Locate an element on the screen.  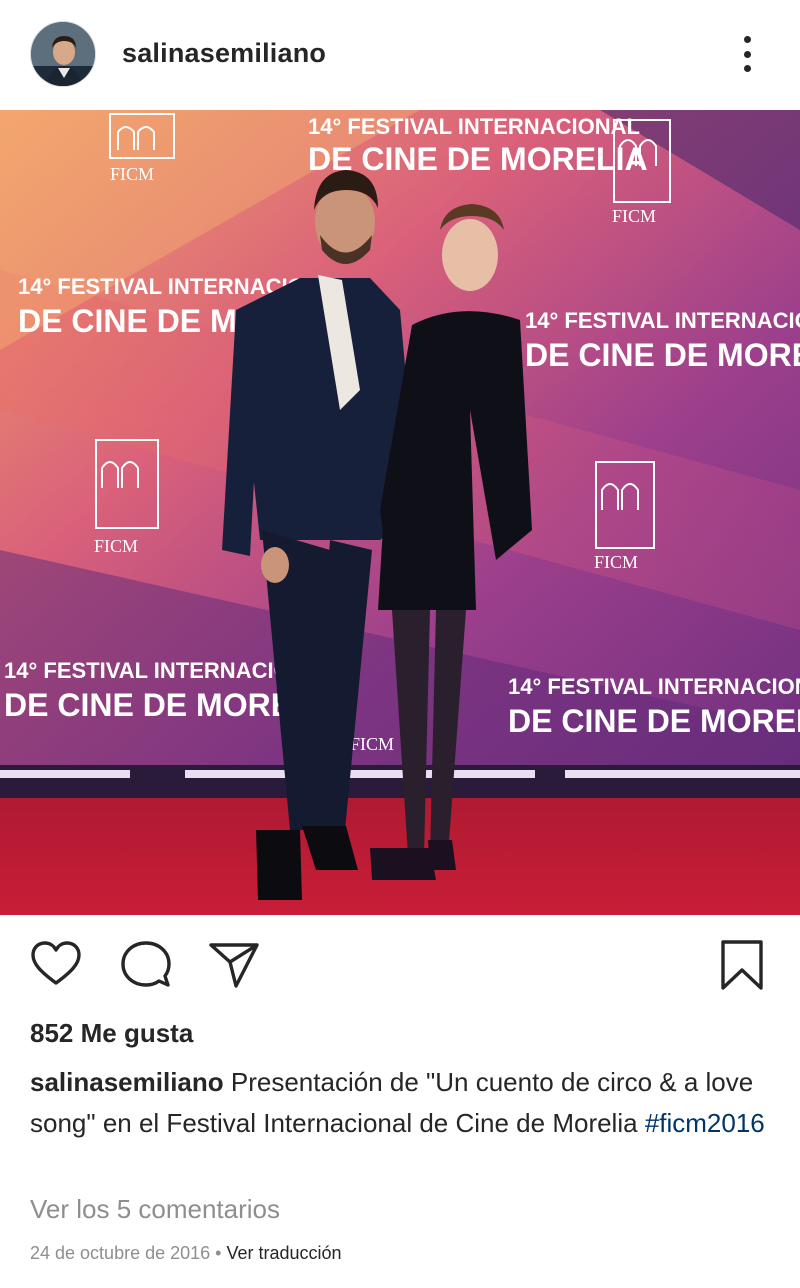
caption-username: salinasemiliano is located at coordinates (127, 1082).